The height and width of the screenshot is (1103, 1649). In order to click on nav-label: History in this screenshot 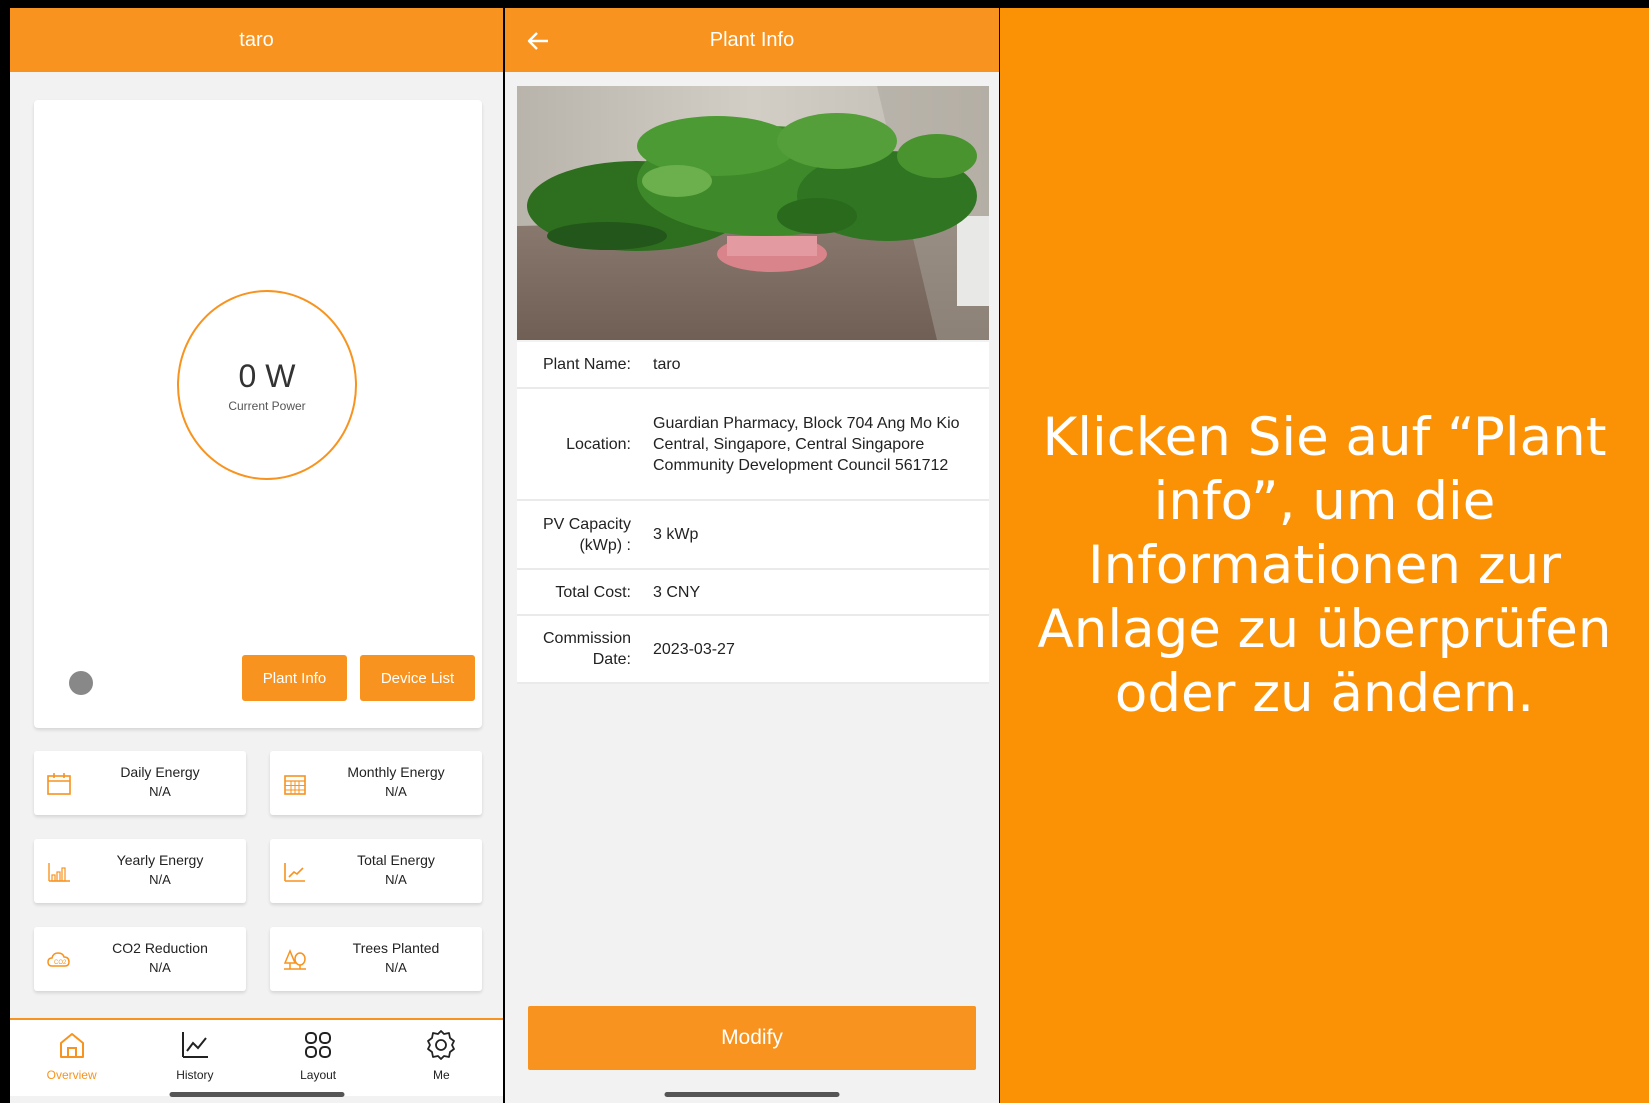, I will do `click(195, 1075)`.